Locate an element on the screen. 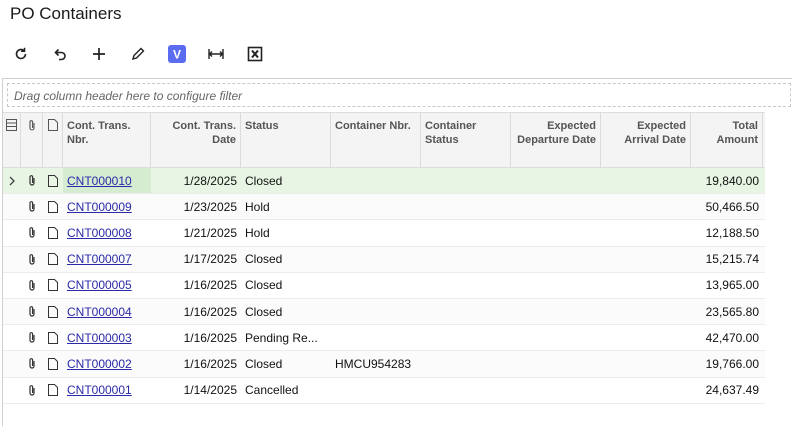  cell-status: Hold is located at coordinates (257, 206).